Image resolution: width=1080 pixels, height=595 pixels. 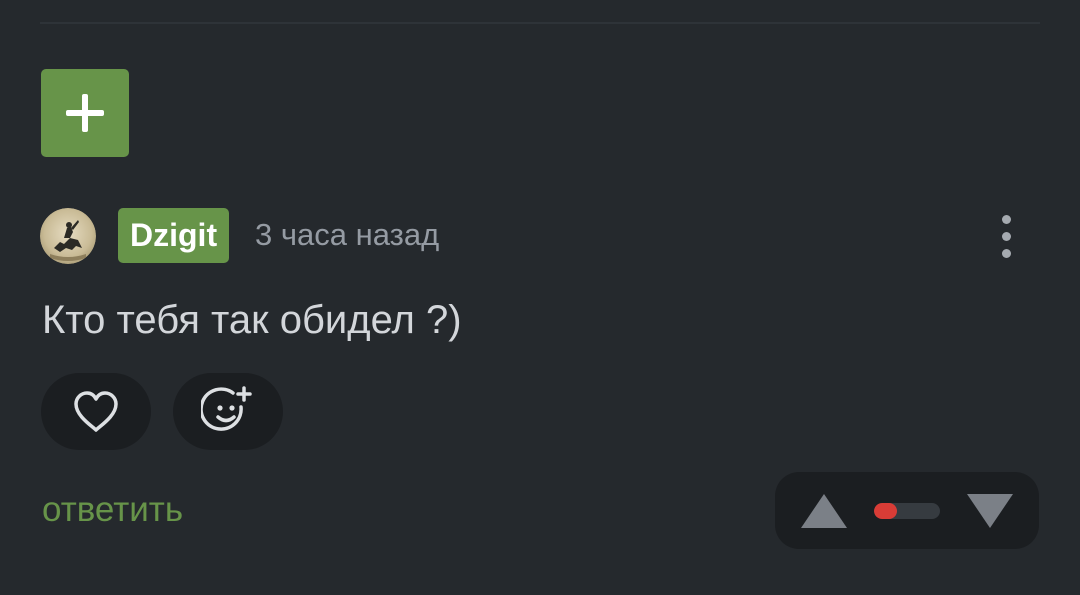 What do you see at coordinates (252, 320) in the screenshot?
I see `comment-body: Кто тебя так обидел ?)` at bounding box center [252, 320].